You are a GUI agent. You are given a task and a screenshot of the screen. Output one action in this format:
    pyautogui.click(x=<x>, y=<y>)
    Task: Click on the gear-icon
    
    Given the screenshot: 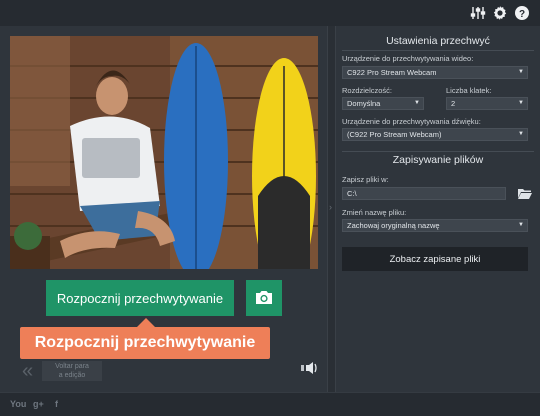 What is the action you would take?
    pyautogui.click(x=500, y=13)
    